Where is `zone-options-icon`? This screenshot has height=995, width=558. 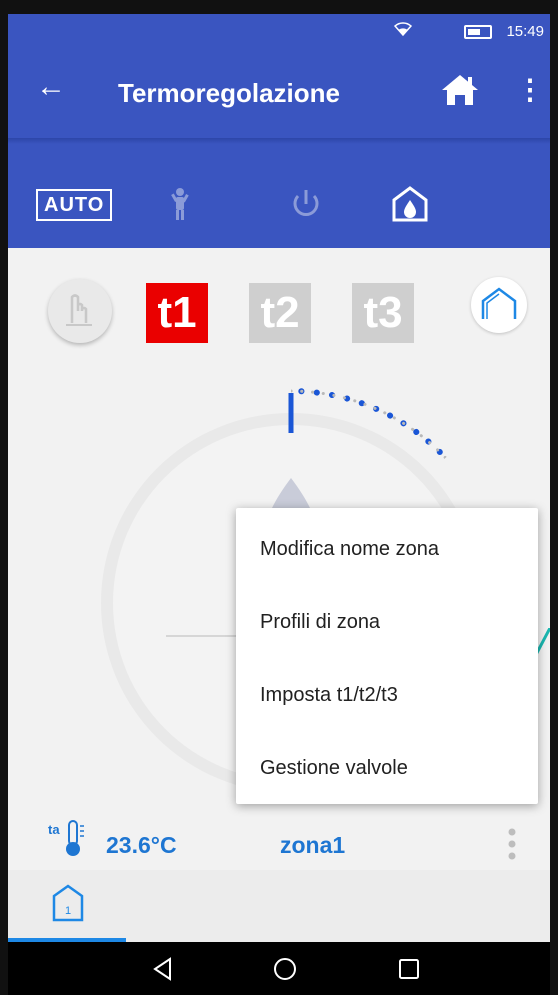
zone-options-icon is located at coordinates (512, 844).